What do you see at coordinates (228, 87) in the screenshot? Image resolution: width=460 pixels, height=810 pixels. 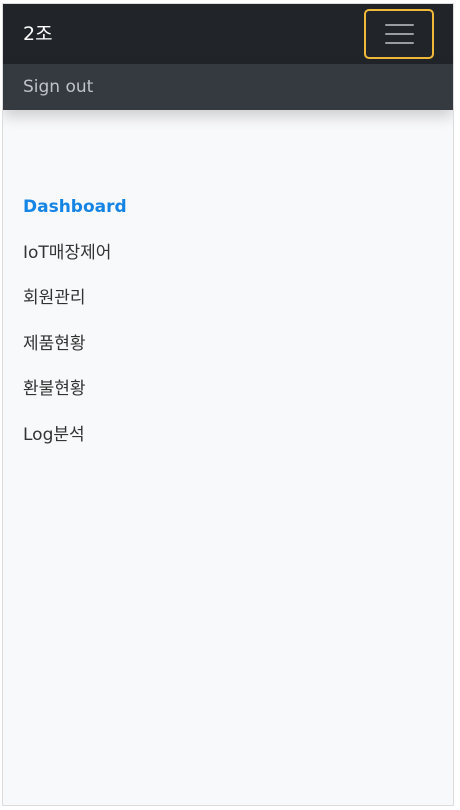 I see `signout-bar: Sign out` at bounding box center [228, 87].